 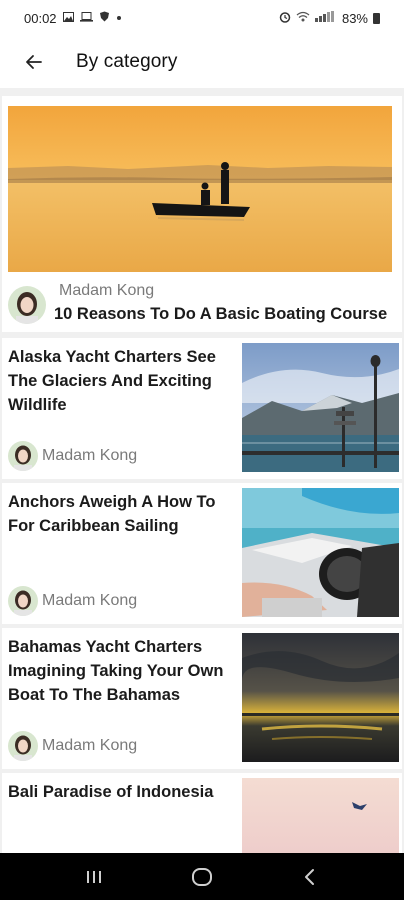 What do you see at coordinates (202, 62) in the screenshot?
I see `app-bar: By category` at bounding box center [202, 62].